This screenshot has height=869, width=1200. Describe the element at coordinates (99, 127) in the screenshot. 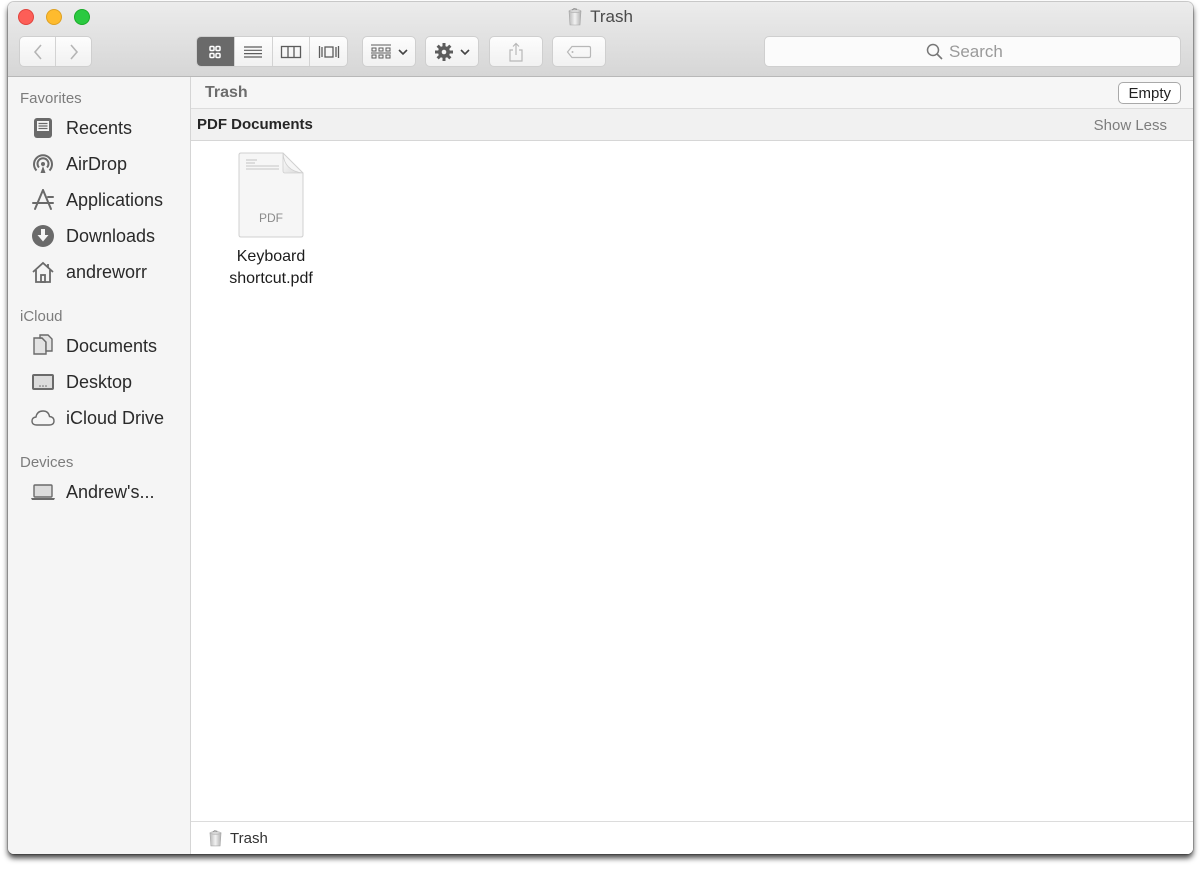

I see `sidebar-item-label: Recents` at that location.